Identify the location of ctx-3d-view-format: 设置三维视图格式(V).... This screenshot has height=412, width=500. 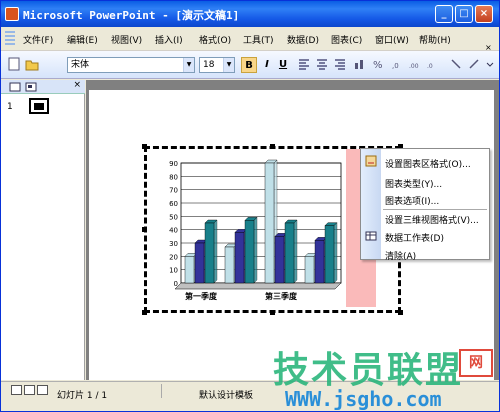
(432, 219).